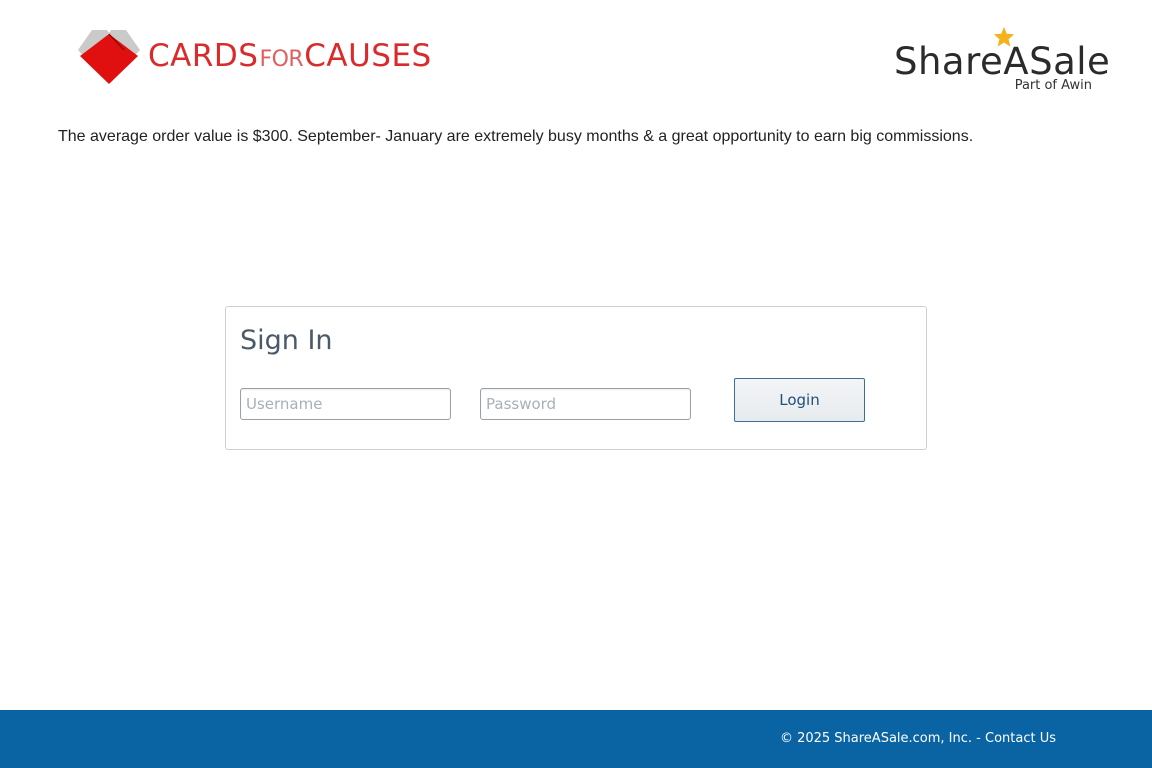 The image size is (1152, 768). I want to click on sharesale-logo: ShareASale Part of Awin, so click(1002, 61).